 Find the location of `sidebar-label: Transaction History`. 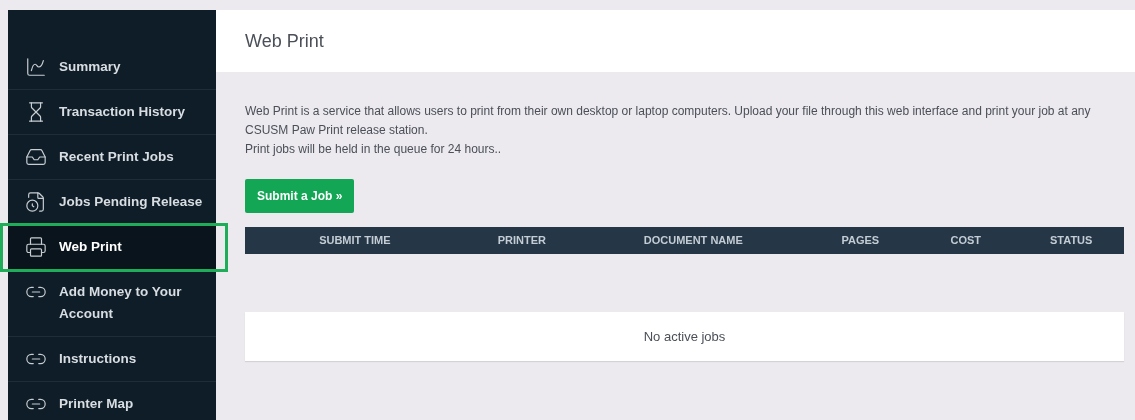

sidebar-label: Transaction History is located at coordinates (122, 112).